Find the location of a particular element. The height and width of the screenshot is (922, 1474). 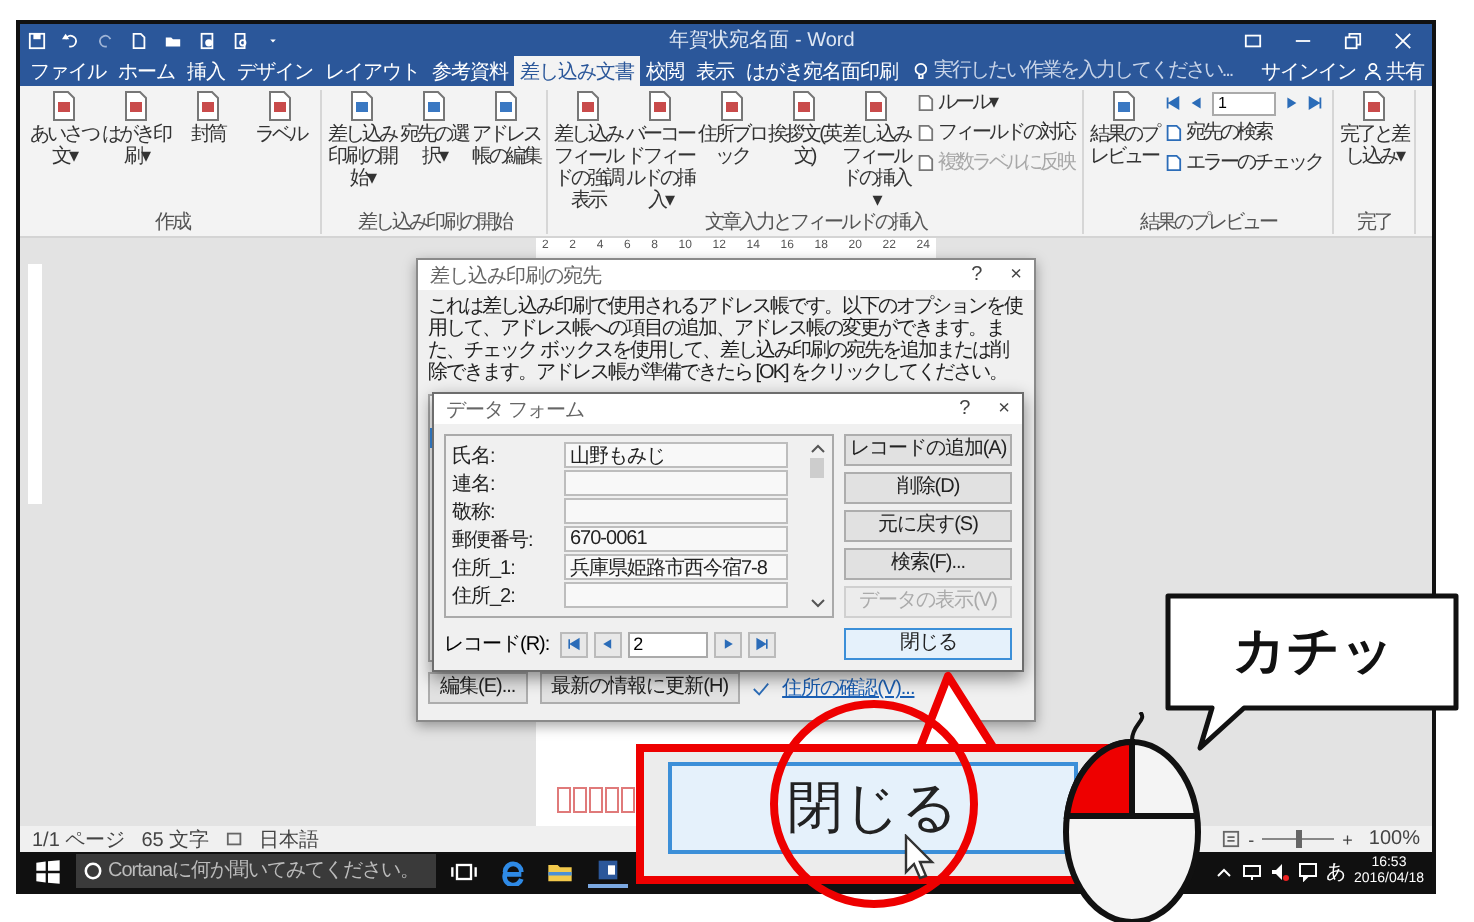

print-preview-icon is located at coordinates (207, 40).